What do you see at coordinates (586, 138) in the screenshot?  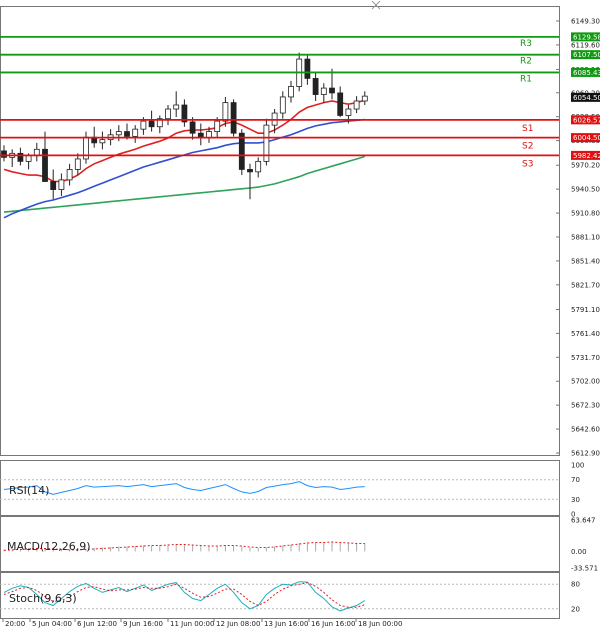 I see `level-price-label: 6004.50` at bounding box center [586, 138].